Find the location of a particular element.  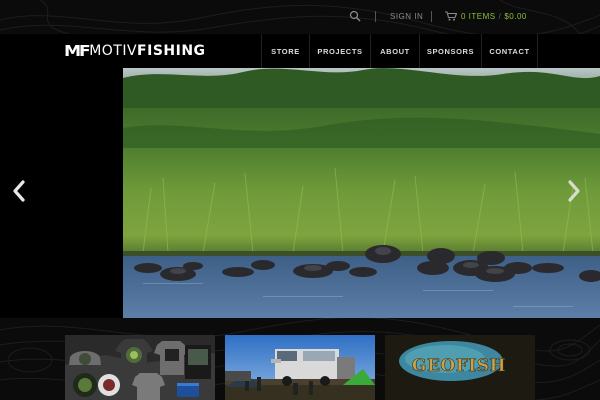

main-nav: STORE PROJECTS ABOUT SPONSORS CONTACT is located at coordinates (399, 51).